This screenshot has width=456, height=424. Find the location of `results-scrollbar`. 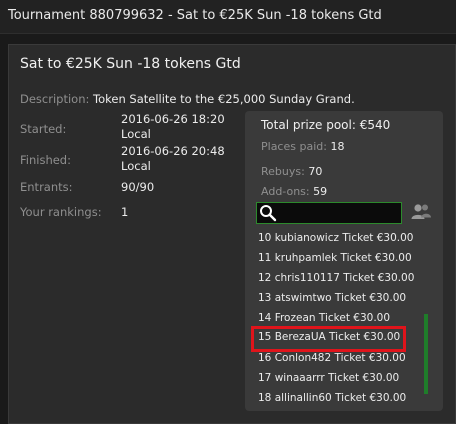

results-scrollbar is located at coordinates (426, 354).